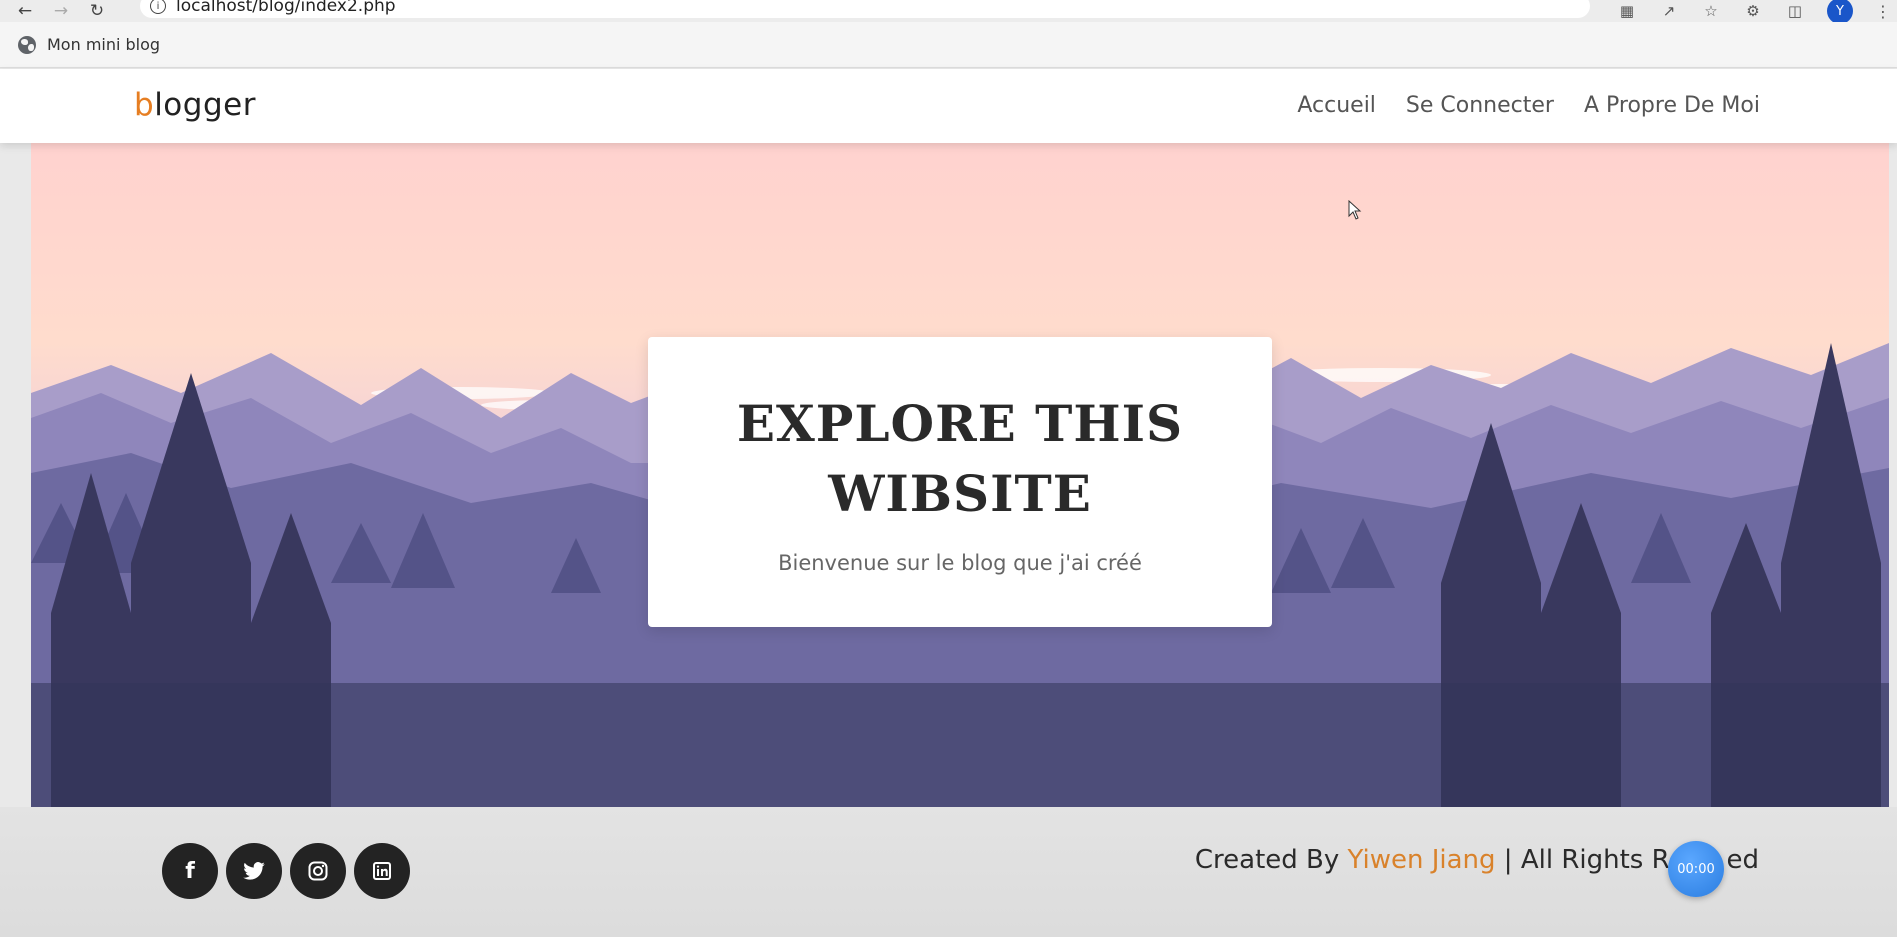 This screenshot has height=937, width=1897. What do you see at coordinates (960, 563) in the screenshot?
I see `hero-subtitle: Bienvenue sur le blog que j'ai créé` at bounding box center [960, 563].